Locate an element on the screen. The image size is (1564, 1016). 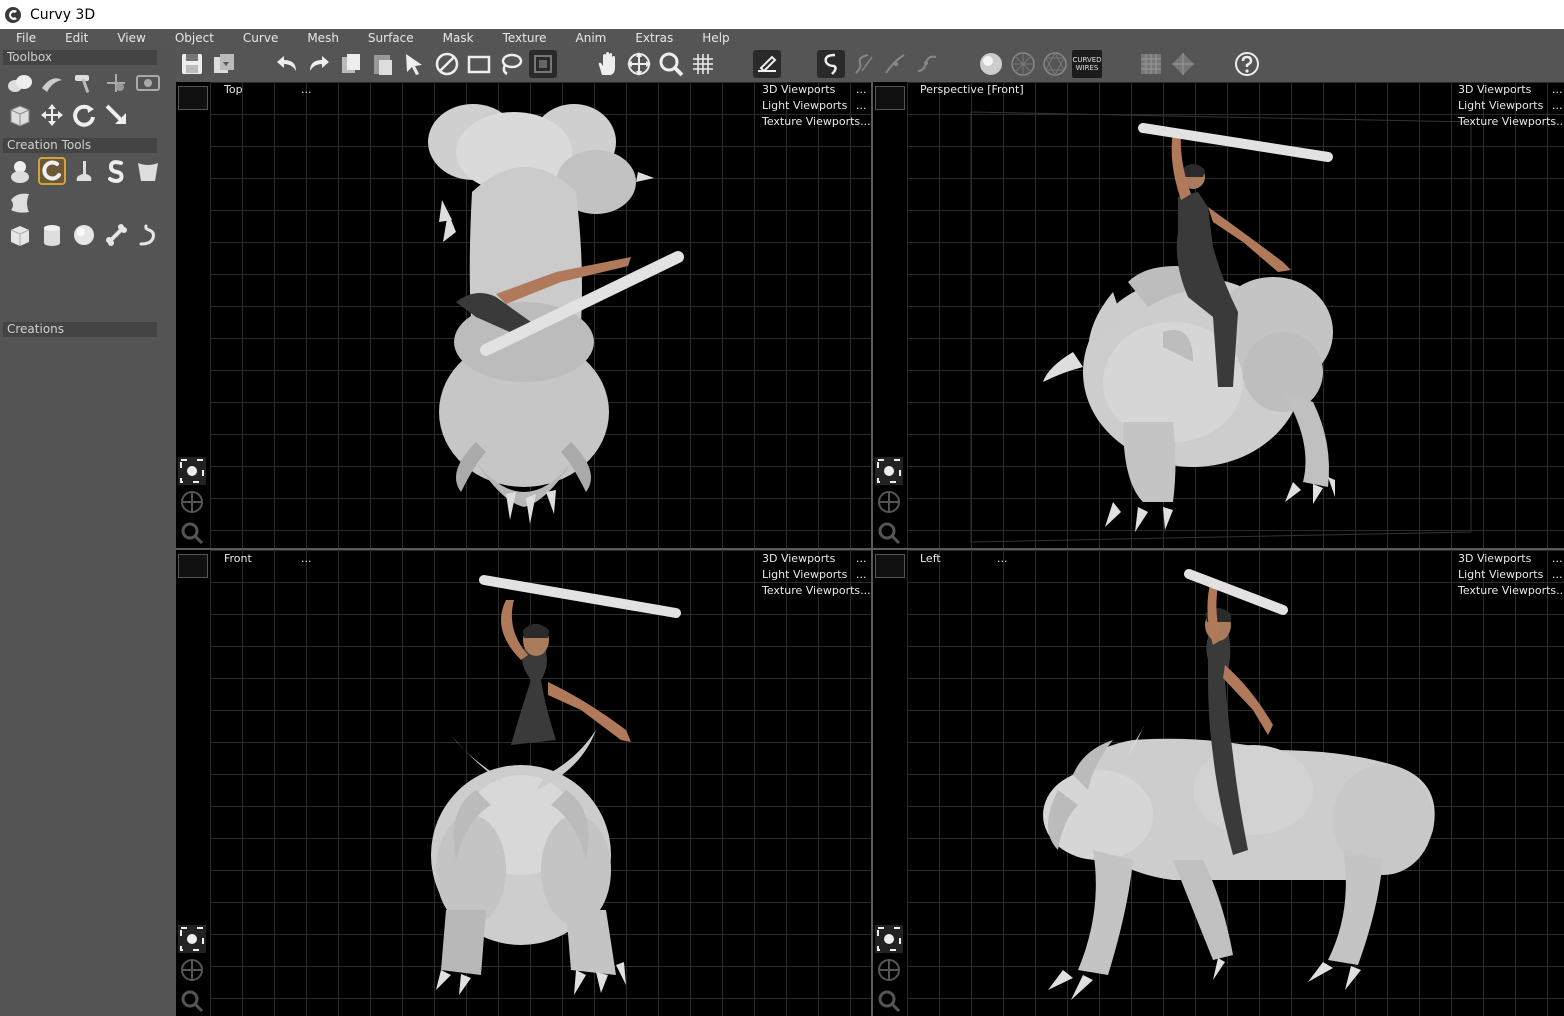
paste-icon is located at coordinates (383, 64).